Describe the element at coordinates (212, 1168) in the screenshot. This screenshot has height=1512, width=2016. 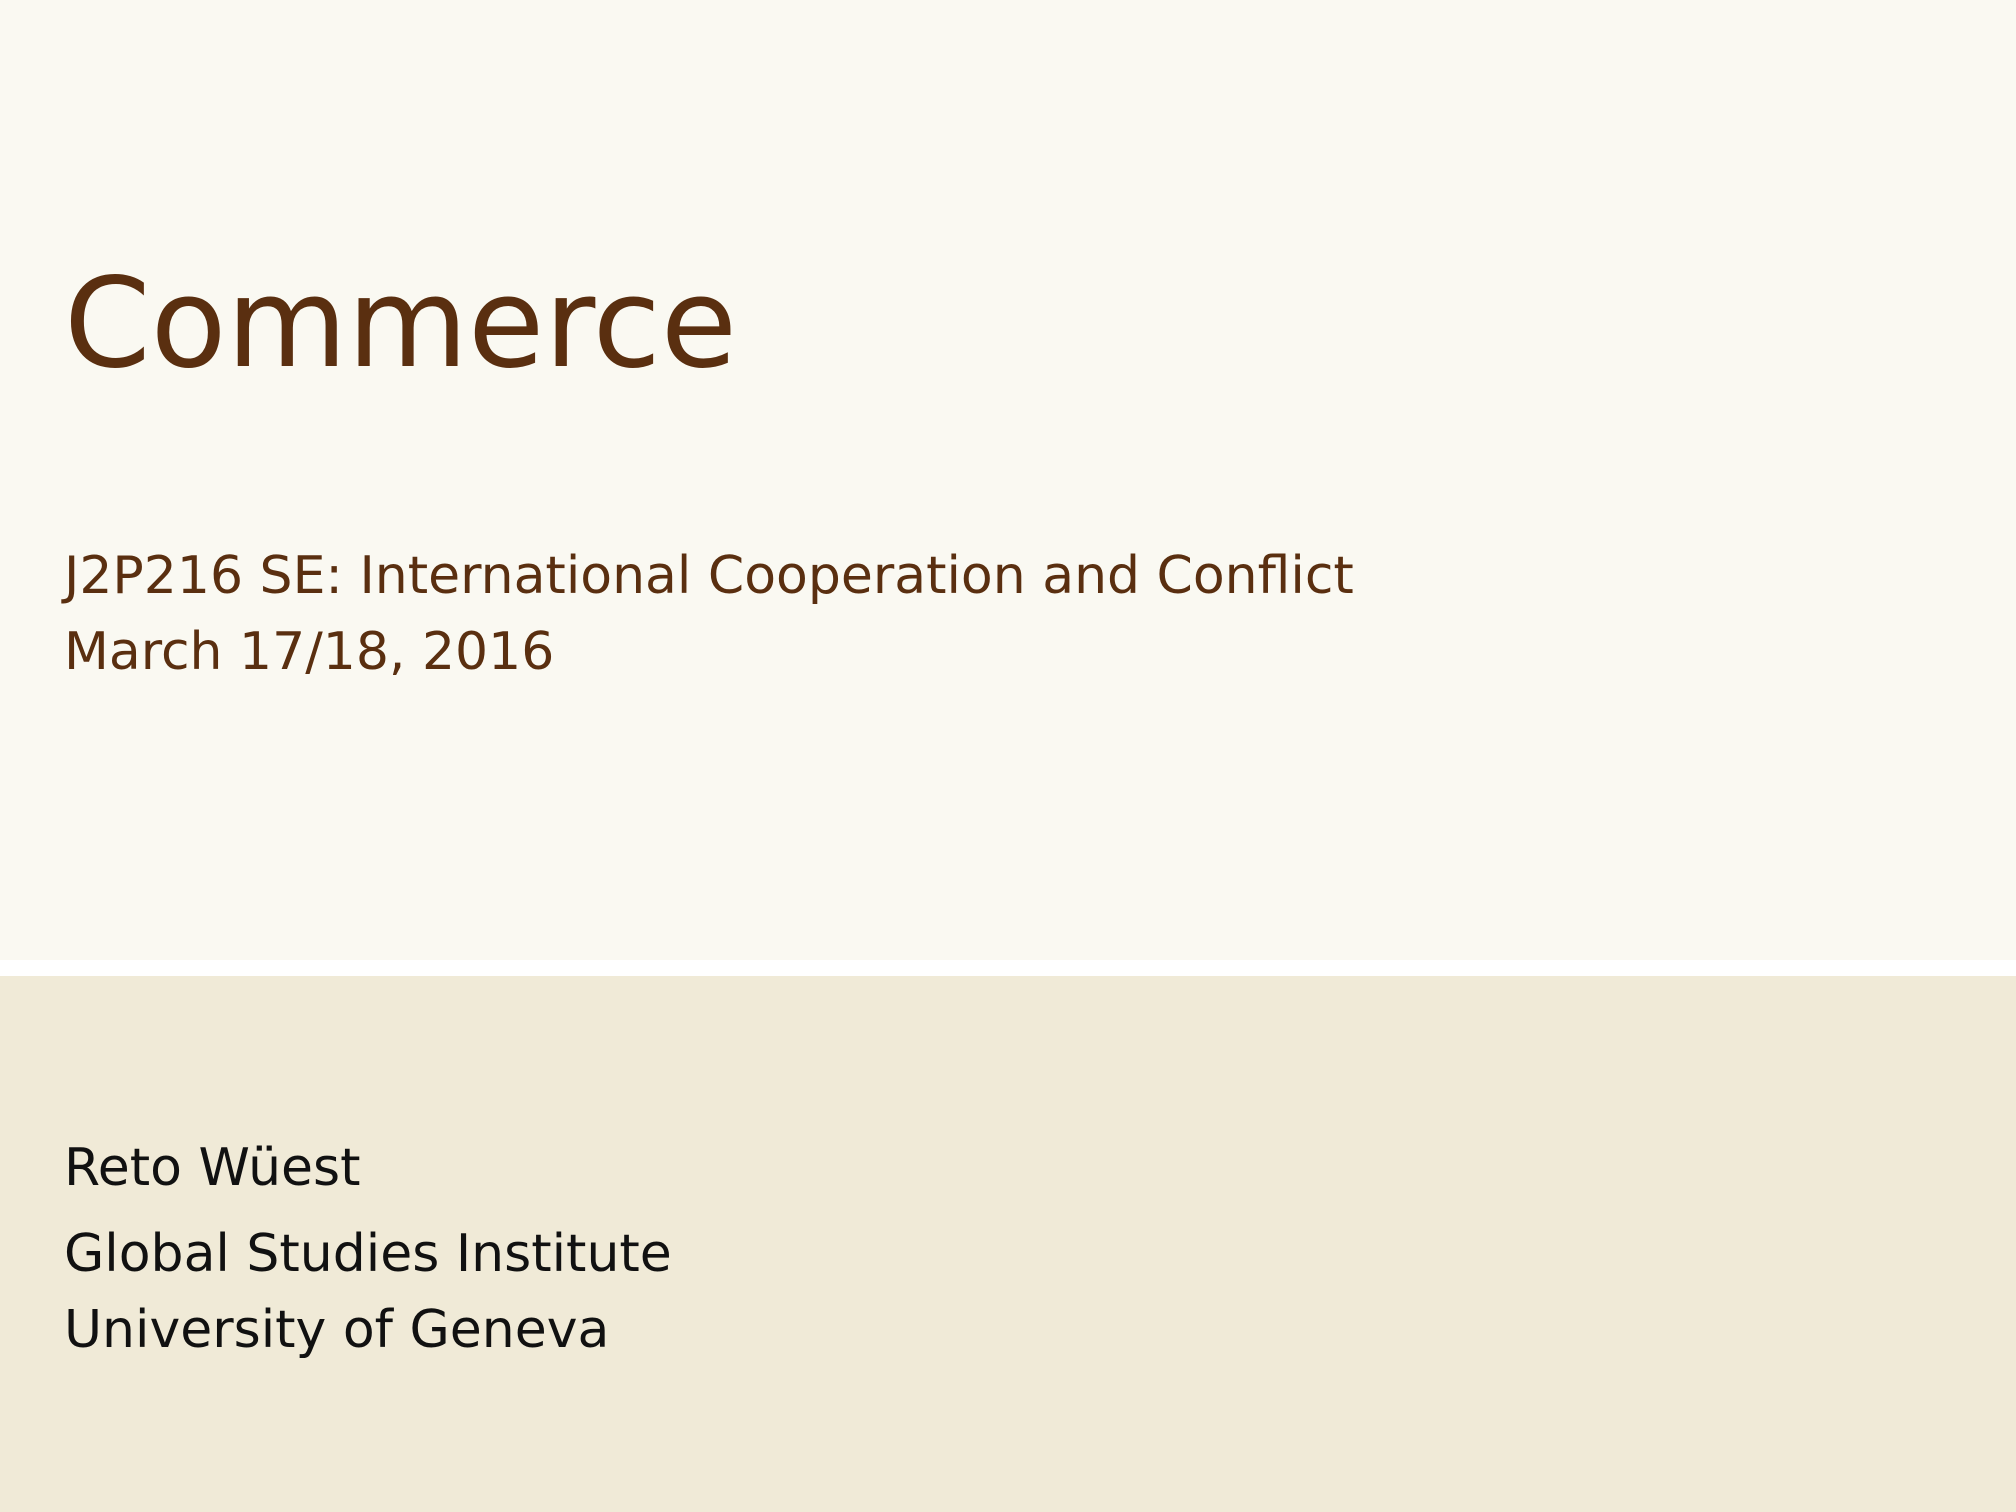
I see `author-name: Reto Wüest` at that location.